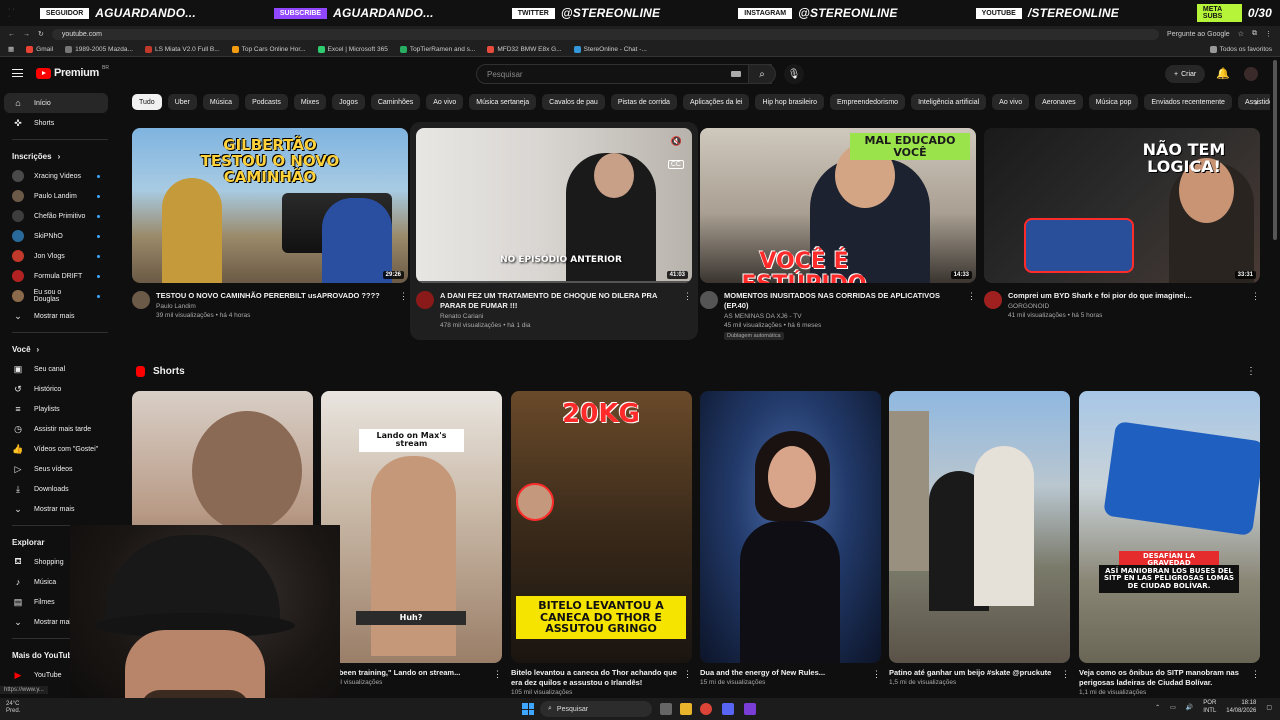  I want to click on chip-tudo: Tudo, so click(147, 102).